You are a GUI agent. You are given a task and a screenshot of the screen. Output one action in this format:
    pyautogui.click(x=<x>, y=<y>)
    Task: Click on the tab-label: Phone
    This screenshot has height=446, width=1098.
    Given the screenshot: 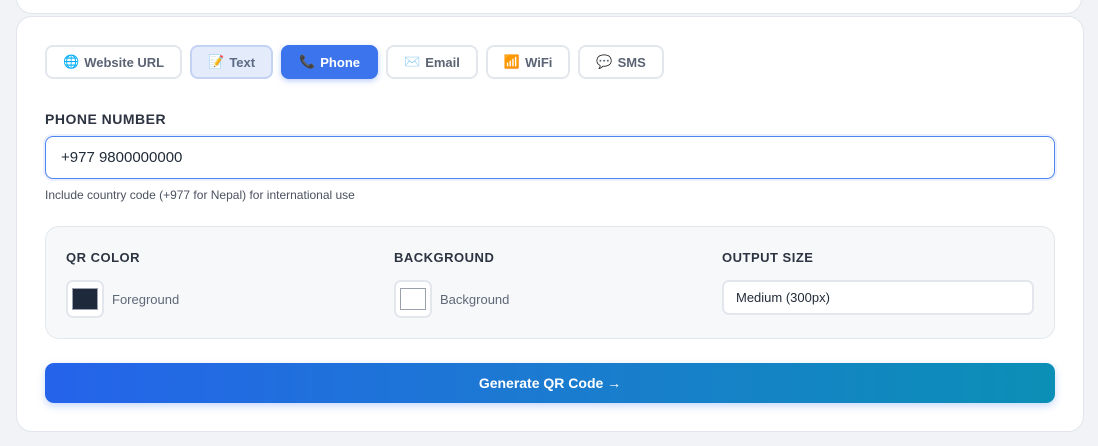 What is the action you would take?
    pyautogui.click(x=340, y=62)
    